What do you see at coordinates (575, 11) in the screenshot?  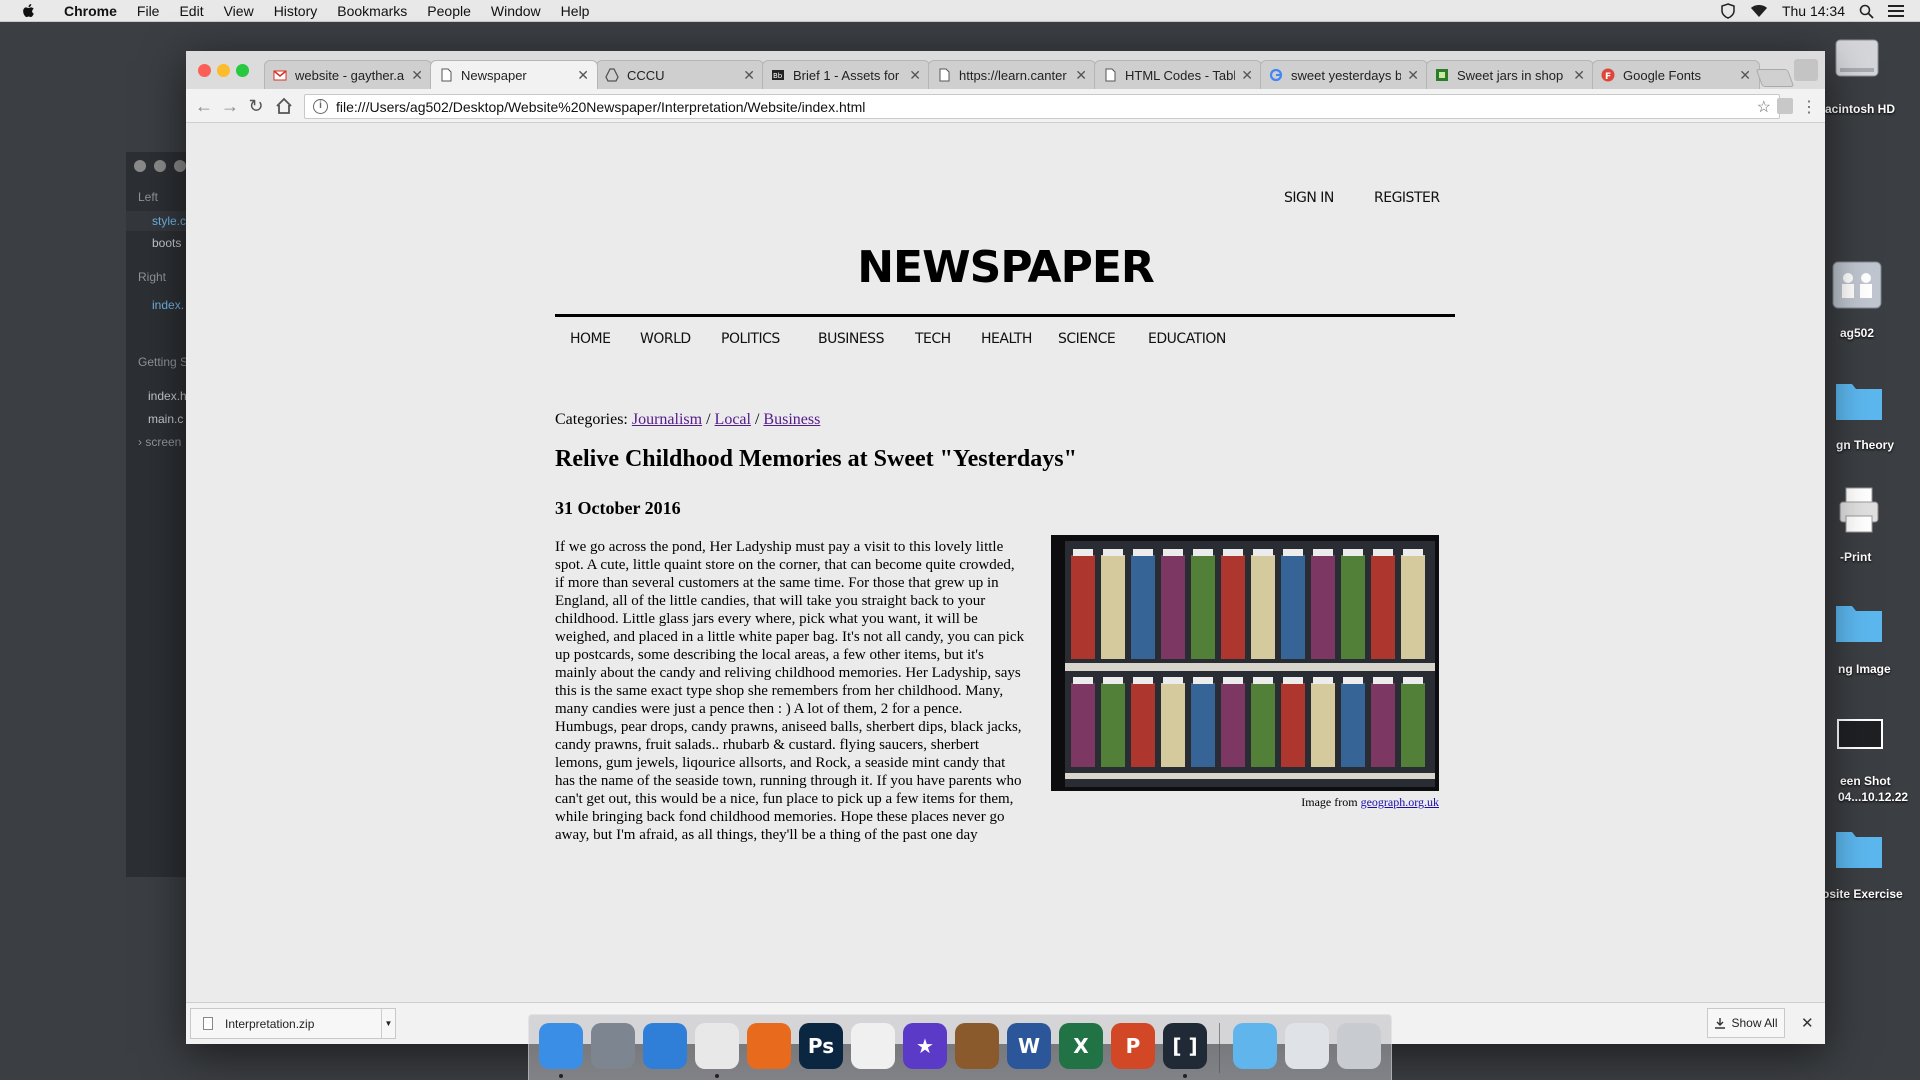 I see `menu-help: Help` at bounding box center [575, 11].